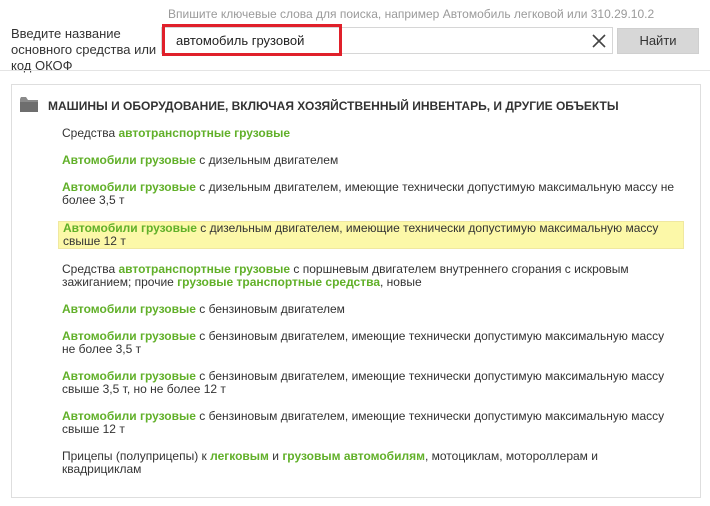 This screenshot has width=710, height=506. Describe the element at coordinates (658, 41) in the screenshot. I see `find-button: Найти` at that location.